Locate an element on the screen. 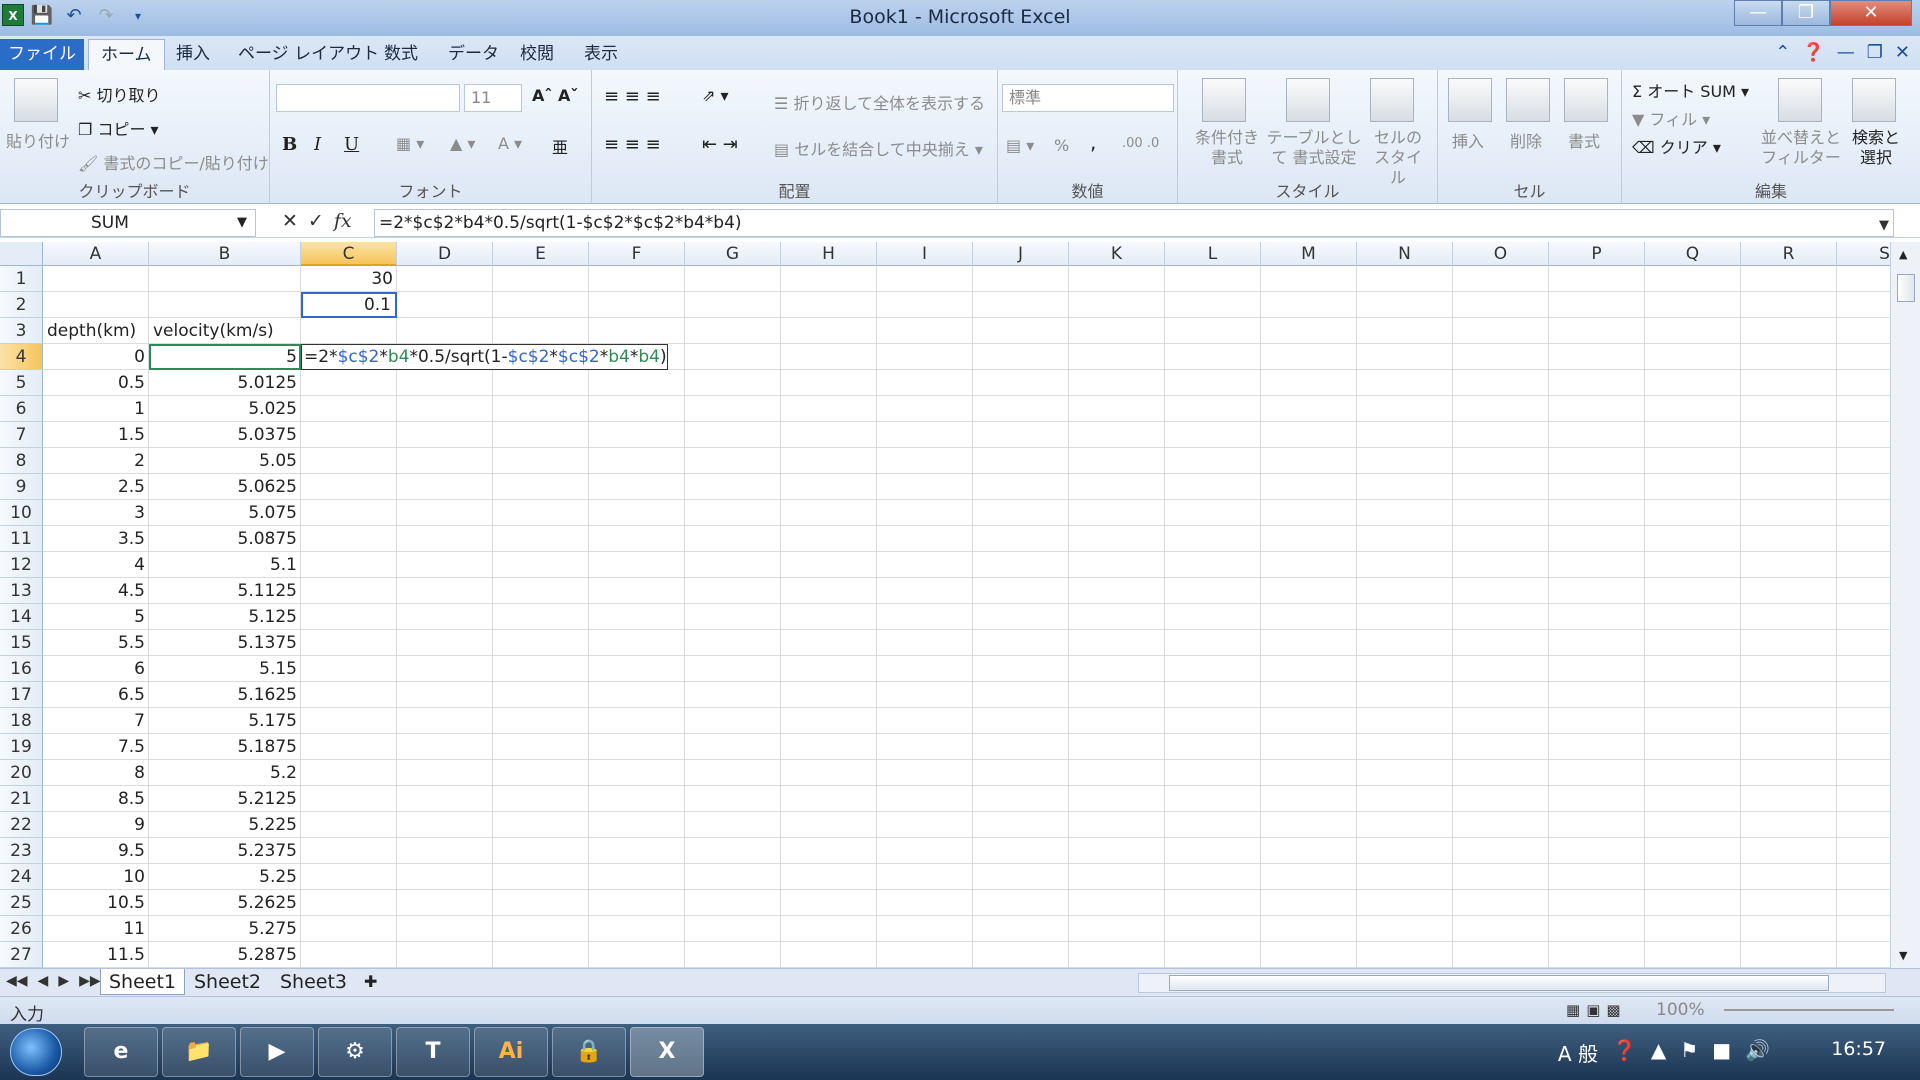  cell-a14: 5 is located at coordinates (96, 617).